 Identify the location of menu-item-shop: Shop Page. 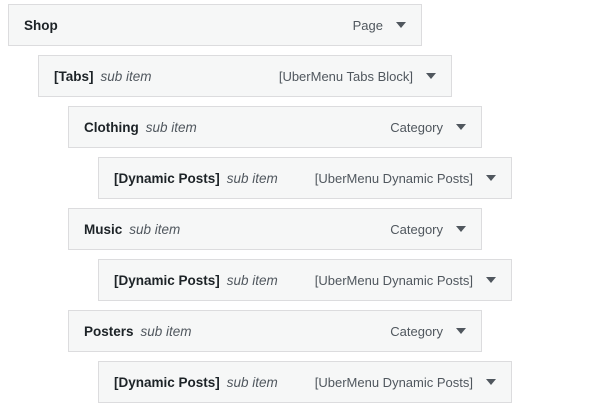
(215, 25).